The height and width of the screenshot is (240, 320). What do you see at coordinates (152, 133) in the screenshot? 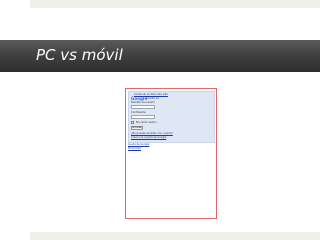
I see `cant-access-link: ¿No puedes acceder a tu cuenta?` at bounding box center [152, 133].